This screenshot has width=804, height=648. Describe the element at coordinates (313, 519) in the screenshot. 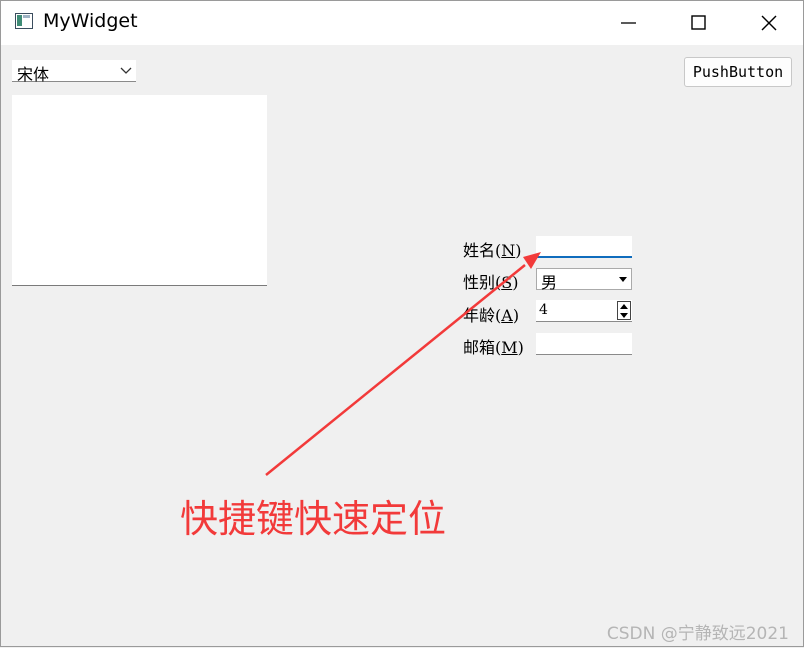

I see `annotation-text: 快捷键快速定位` at that location.